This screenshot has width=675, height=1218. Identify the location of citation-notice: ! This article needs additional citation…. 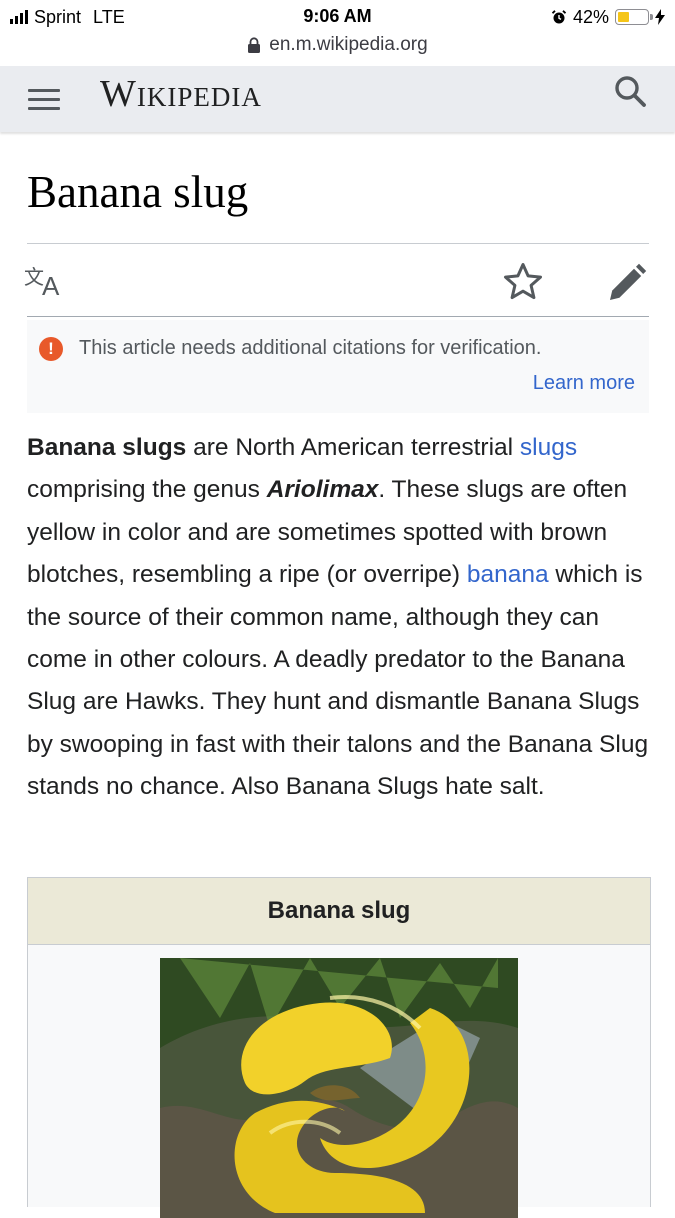
(338, 366).